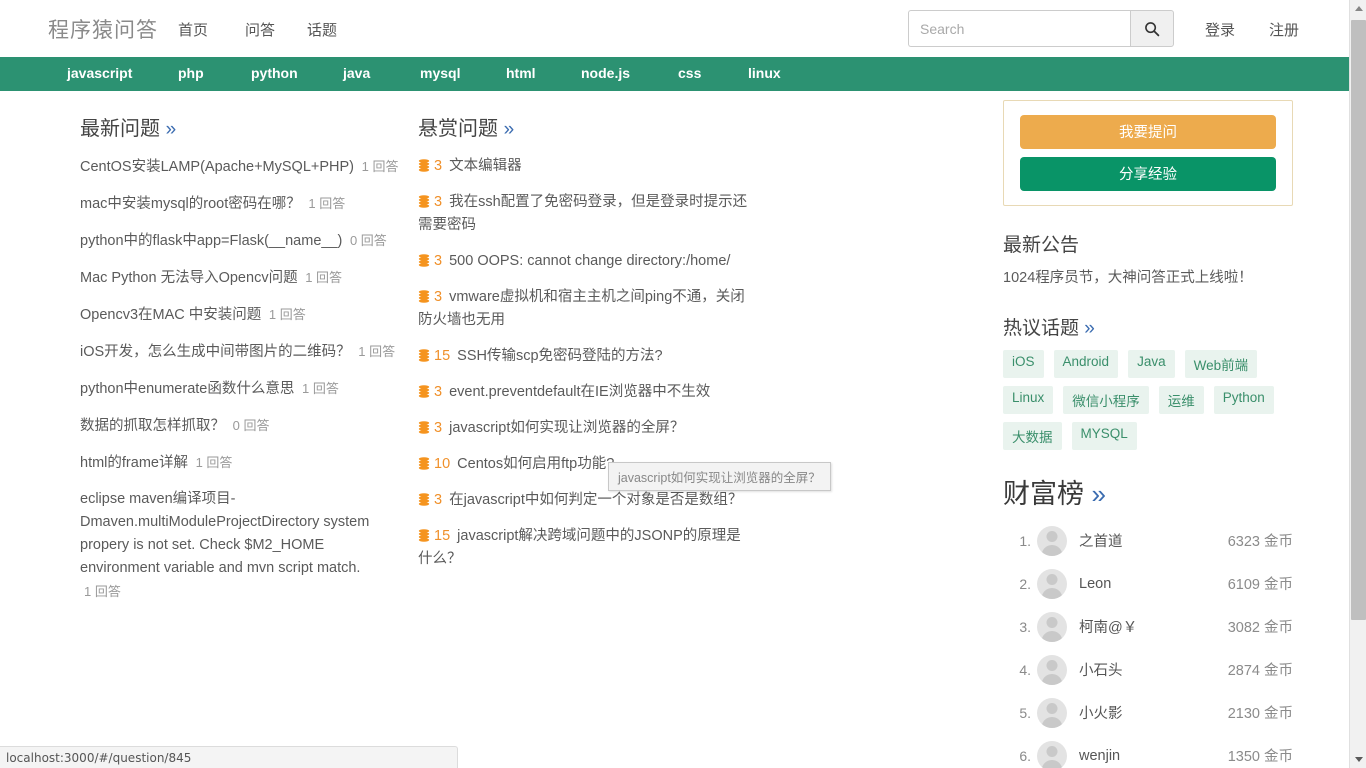  I want to click on wealth-rank-row: 1. 之首道 6323 金币, so click(1148, 540).